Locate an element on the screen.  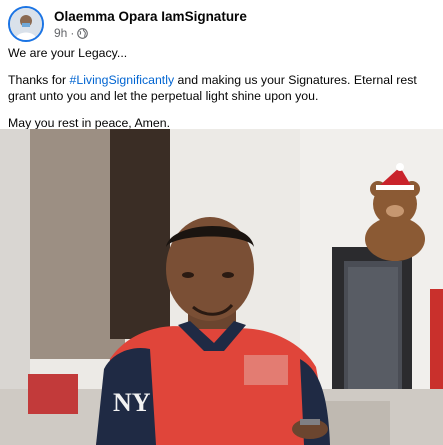
author-name: Olaemma Opara IamSignature is located at coordinates (150, 16).